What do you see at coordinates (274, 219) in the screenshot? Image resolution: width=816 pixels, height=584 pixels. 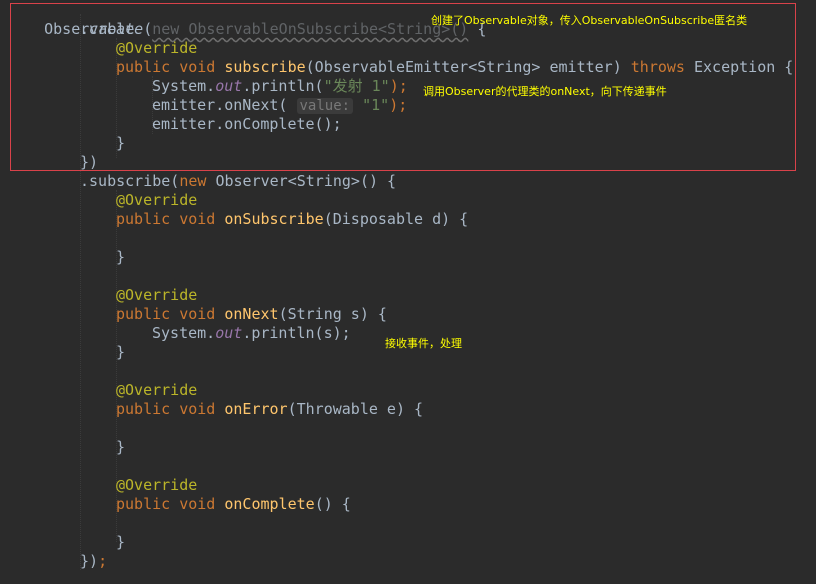 I see `method-name: onSubscribe` at bounding box center [274, 219].